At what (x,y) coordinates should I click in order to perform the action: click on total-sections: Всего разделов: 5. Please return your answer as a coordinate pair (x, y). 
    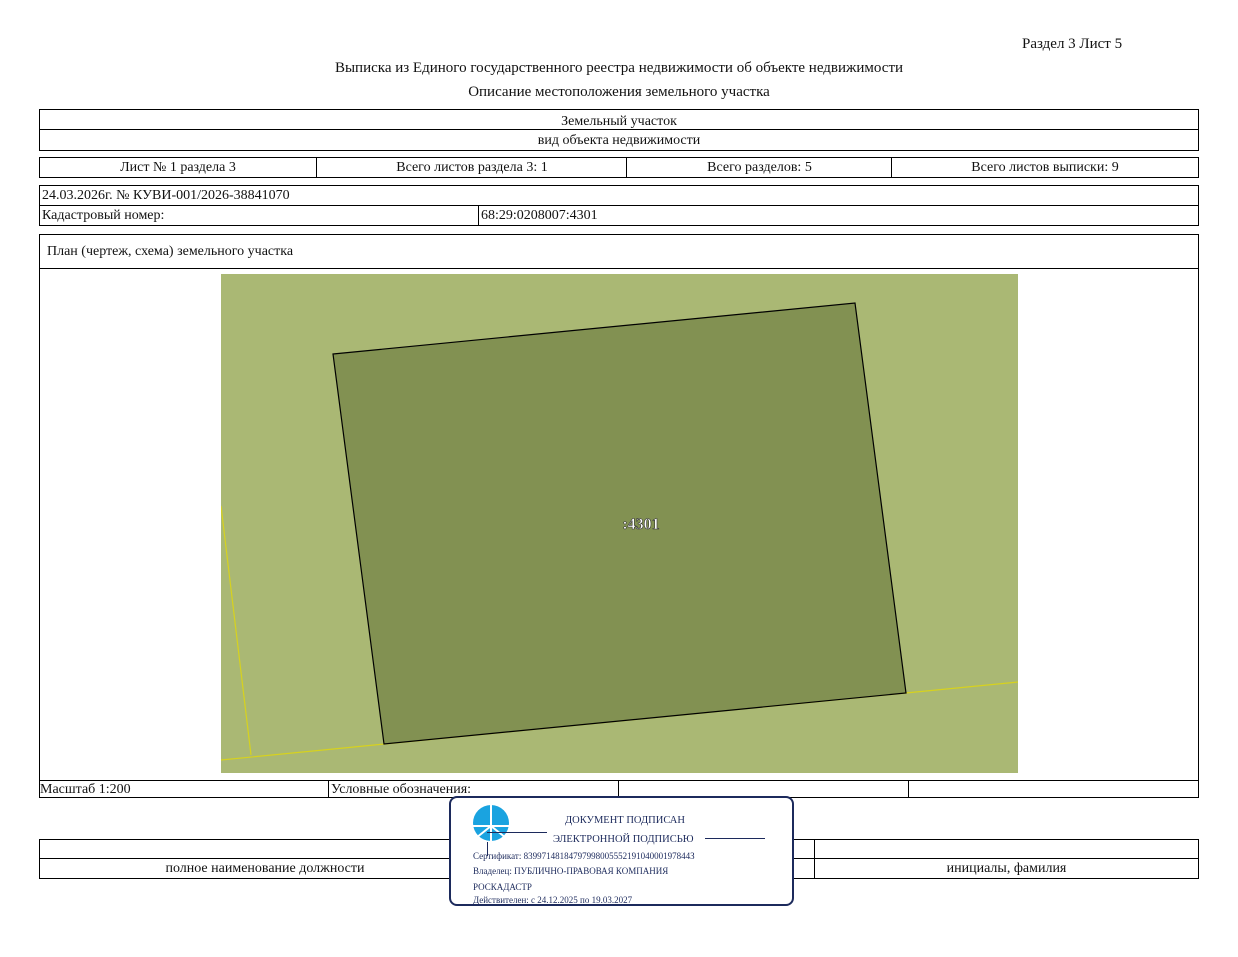
    Looking at the image, I should click on (759, 167).